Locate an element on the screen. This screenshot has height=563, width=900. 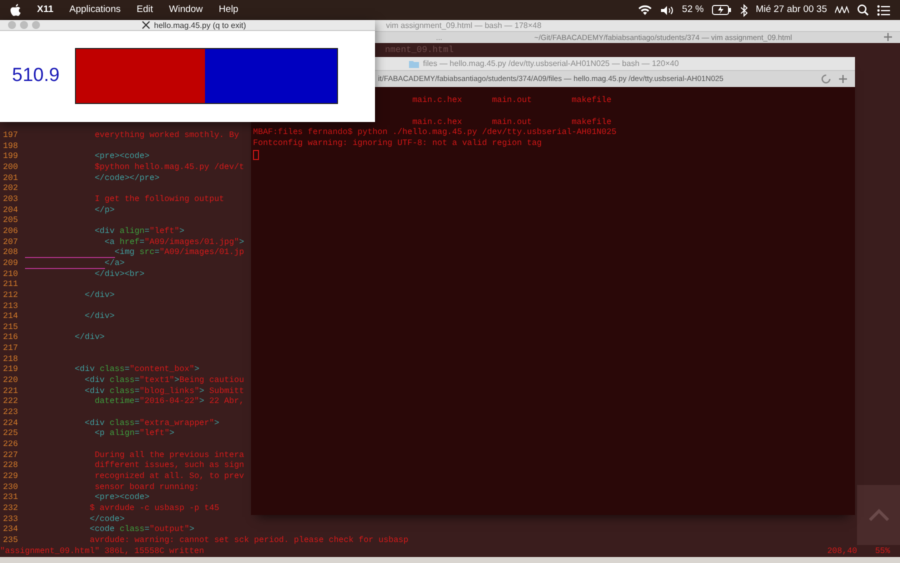
wifi-icon is located at coordinates (645, 10).